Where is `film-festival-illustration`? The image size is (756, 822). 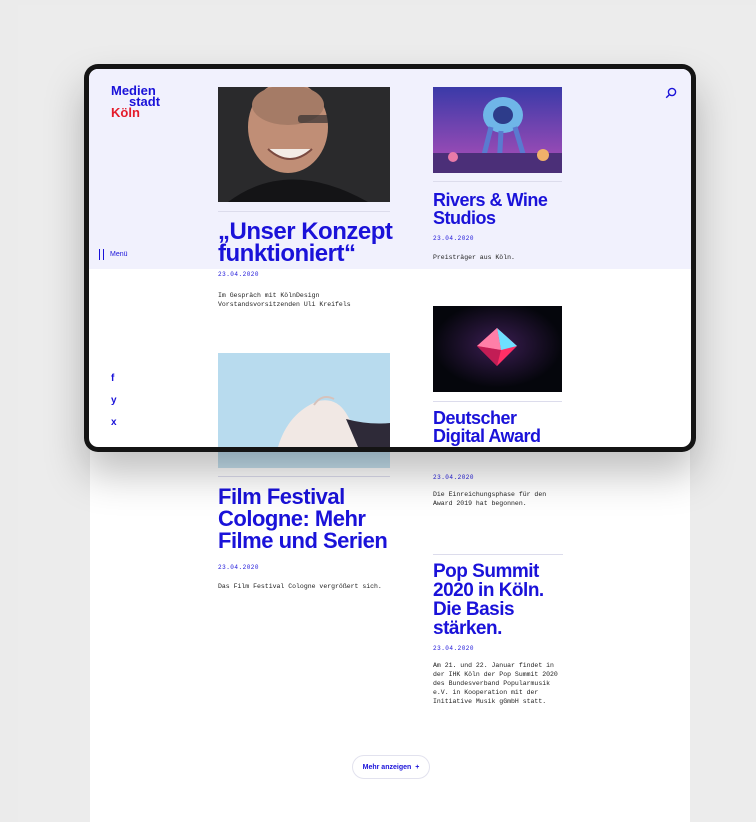
film-festival-illustration is located at coordinates (304, 400).